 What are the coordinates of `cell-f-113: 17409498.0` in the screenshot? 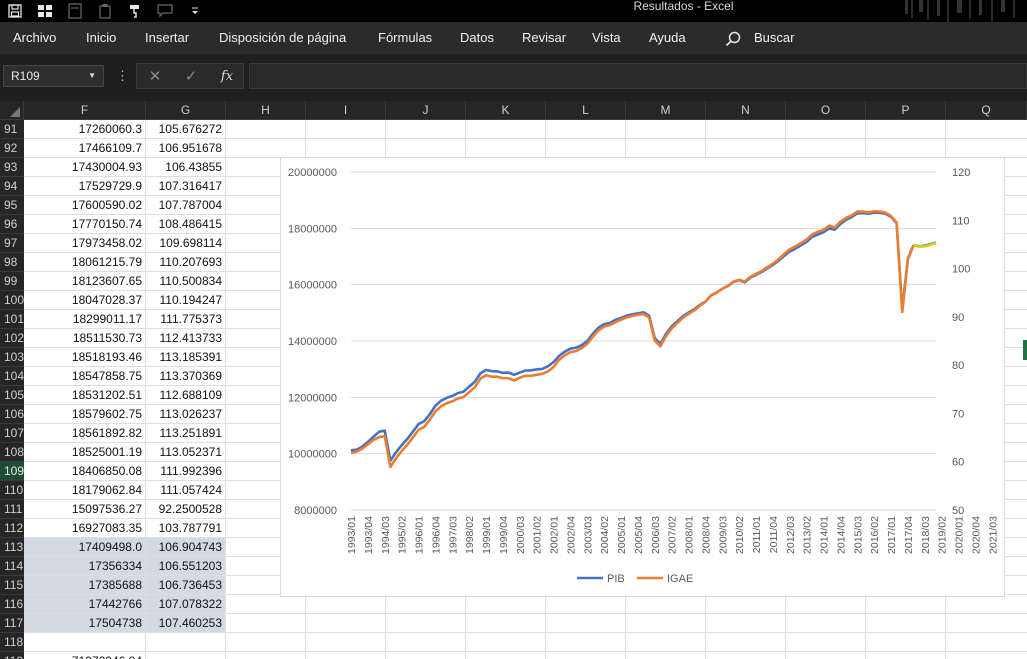 It's located at (84, 547).